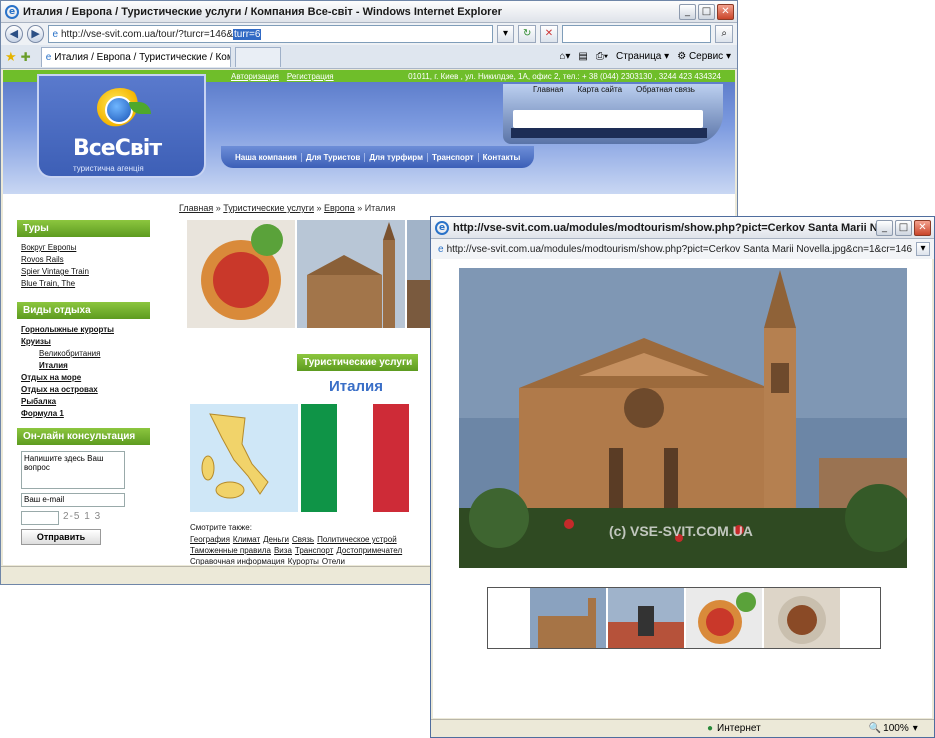 This screenshot has height=738, width=935. Describe the element at coordinates (724, 34) in the screenshot. I see `search-icon: ⌕` at that location.